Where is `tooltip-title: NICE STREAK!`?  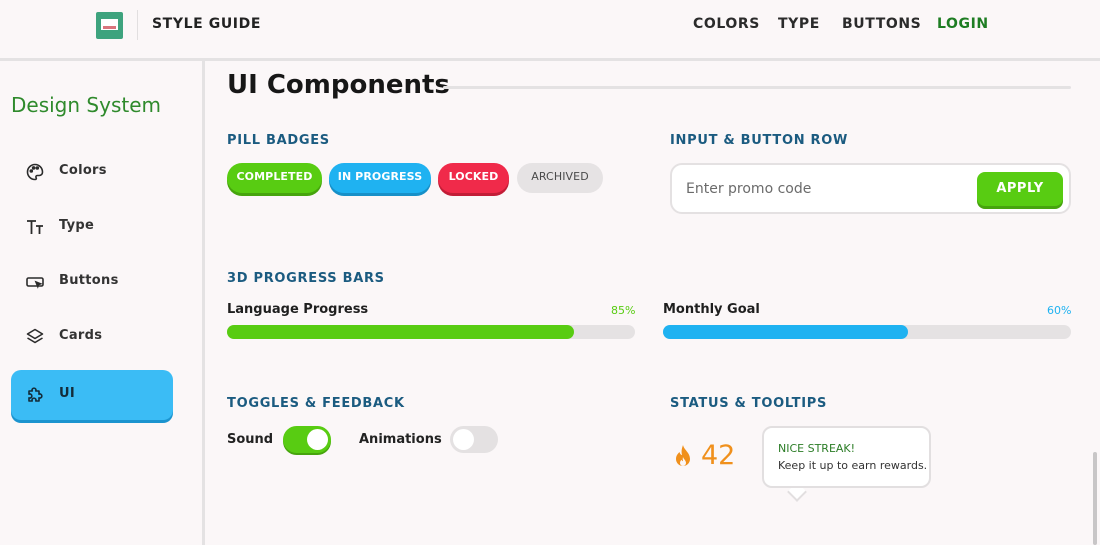 tooltip-title: NICE STREAK! is located at coordinates (817, 448).